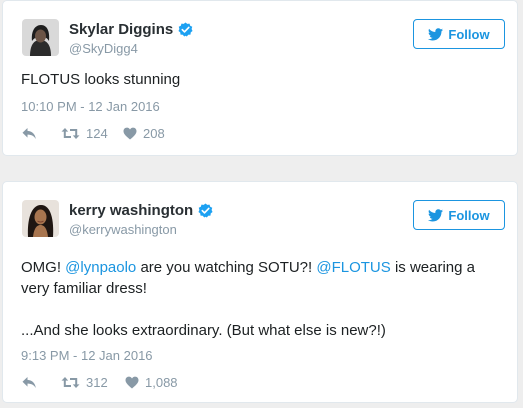 The width and height of the screenshot is (523, 408). What do you see at coordinates (101, 79) in the screenshot?
I see `tweet-text: FLOTUS looks stunning` at bounding box center [101, 79].